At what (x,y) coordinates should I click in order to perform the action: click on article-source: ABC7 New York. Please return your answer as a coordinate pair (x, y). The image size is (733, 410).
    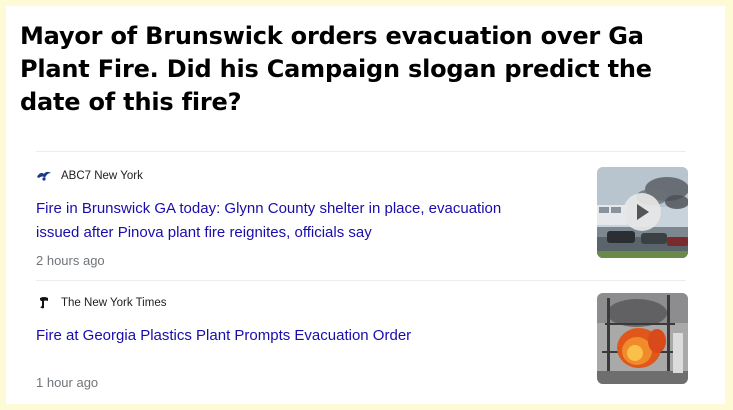
    Looking at the image, I should click on (89, 176).